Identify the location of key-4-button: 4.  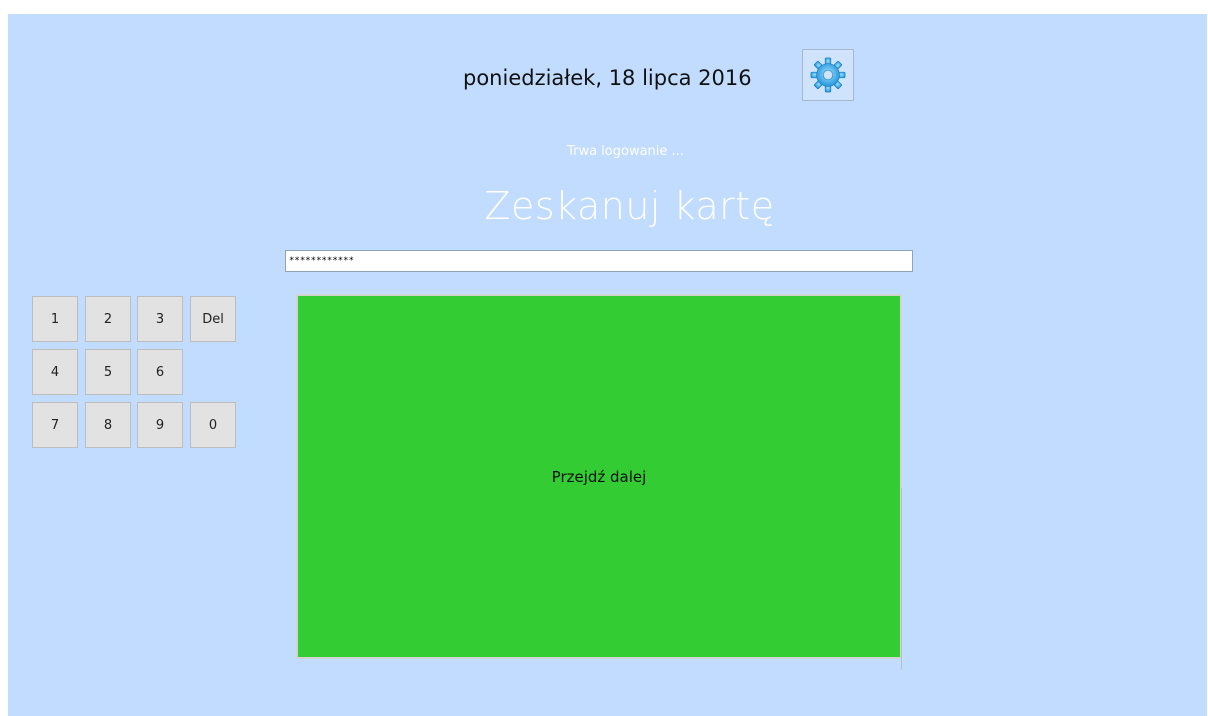
(55, 372).